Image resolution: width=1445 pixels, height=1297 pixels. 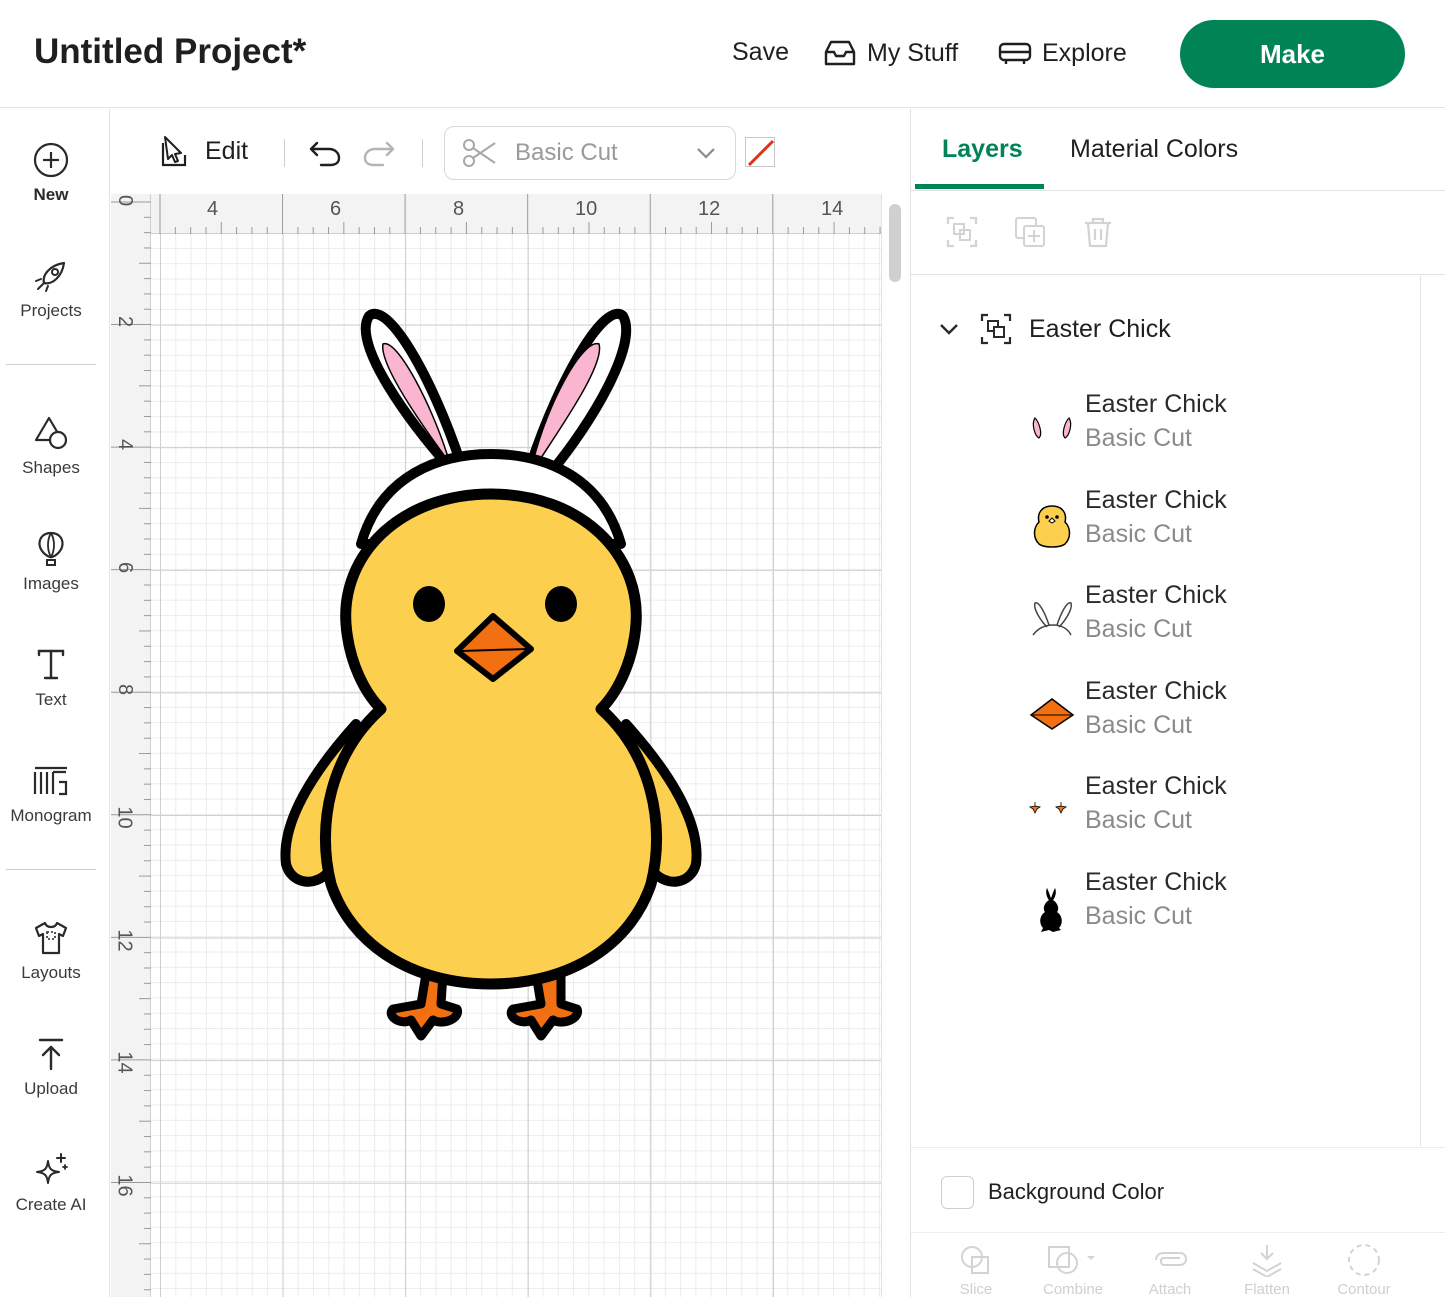 What do you see at coordinates (51, 160) in the screenshot?
I see `plus-circle-icon` at bounding box center [51, 160].